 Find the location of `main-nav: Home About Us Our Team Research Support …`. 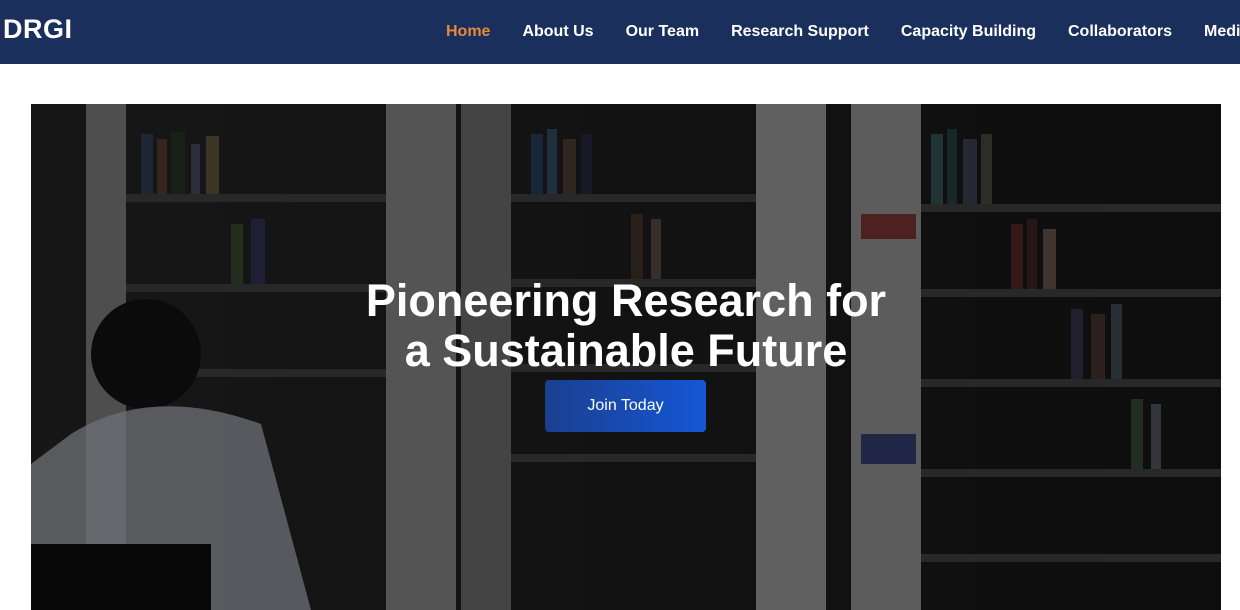

main-nav: Home About Us Our Team Research Support … is located at coordinates (835, 32).